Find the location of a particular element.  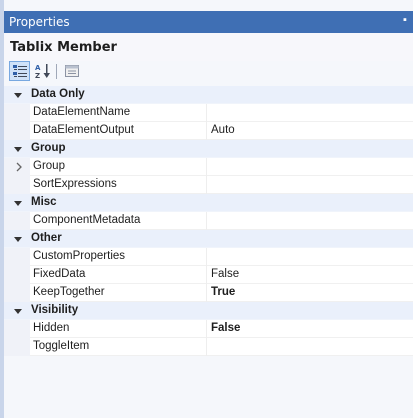

property-row: DataElementOutput Auto is located at coordinates (208, 131).